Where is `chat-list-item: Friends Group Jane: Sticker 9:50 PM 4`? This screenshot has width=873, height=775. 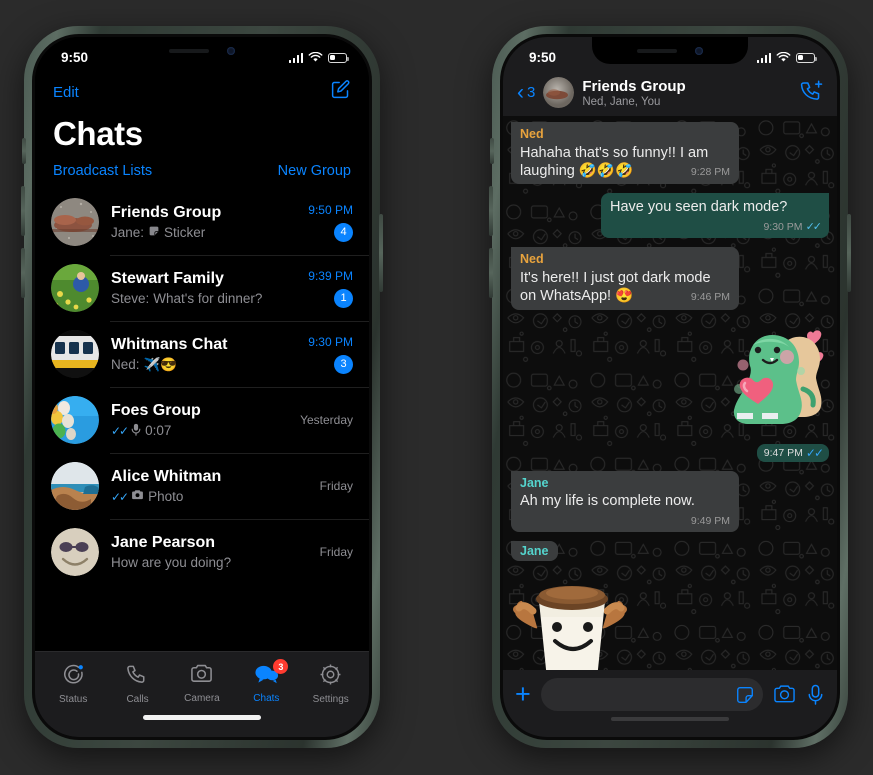
chat-list-item: Friends Group Jane: Sticker 9:50 PM 4 is located at coordinates (202, 222).